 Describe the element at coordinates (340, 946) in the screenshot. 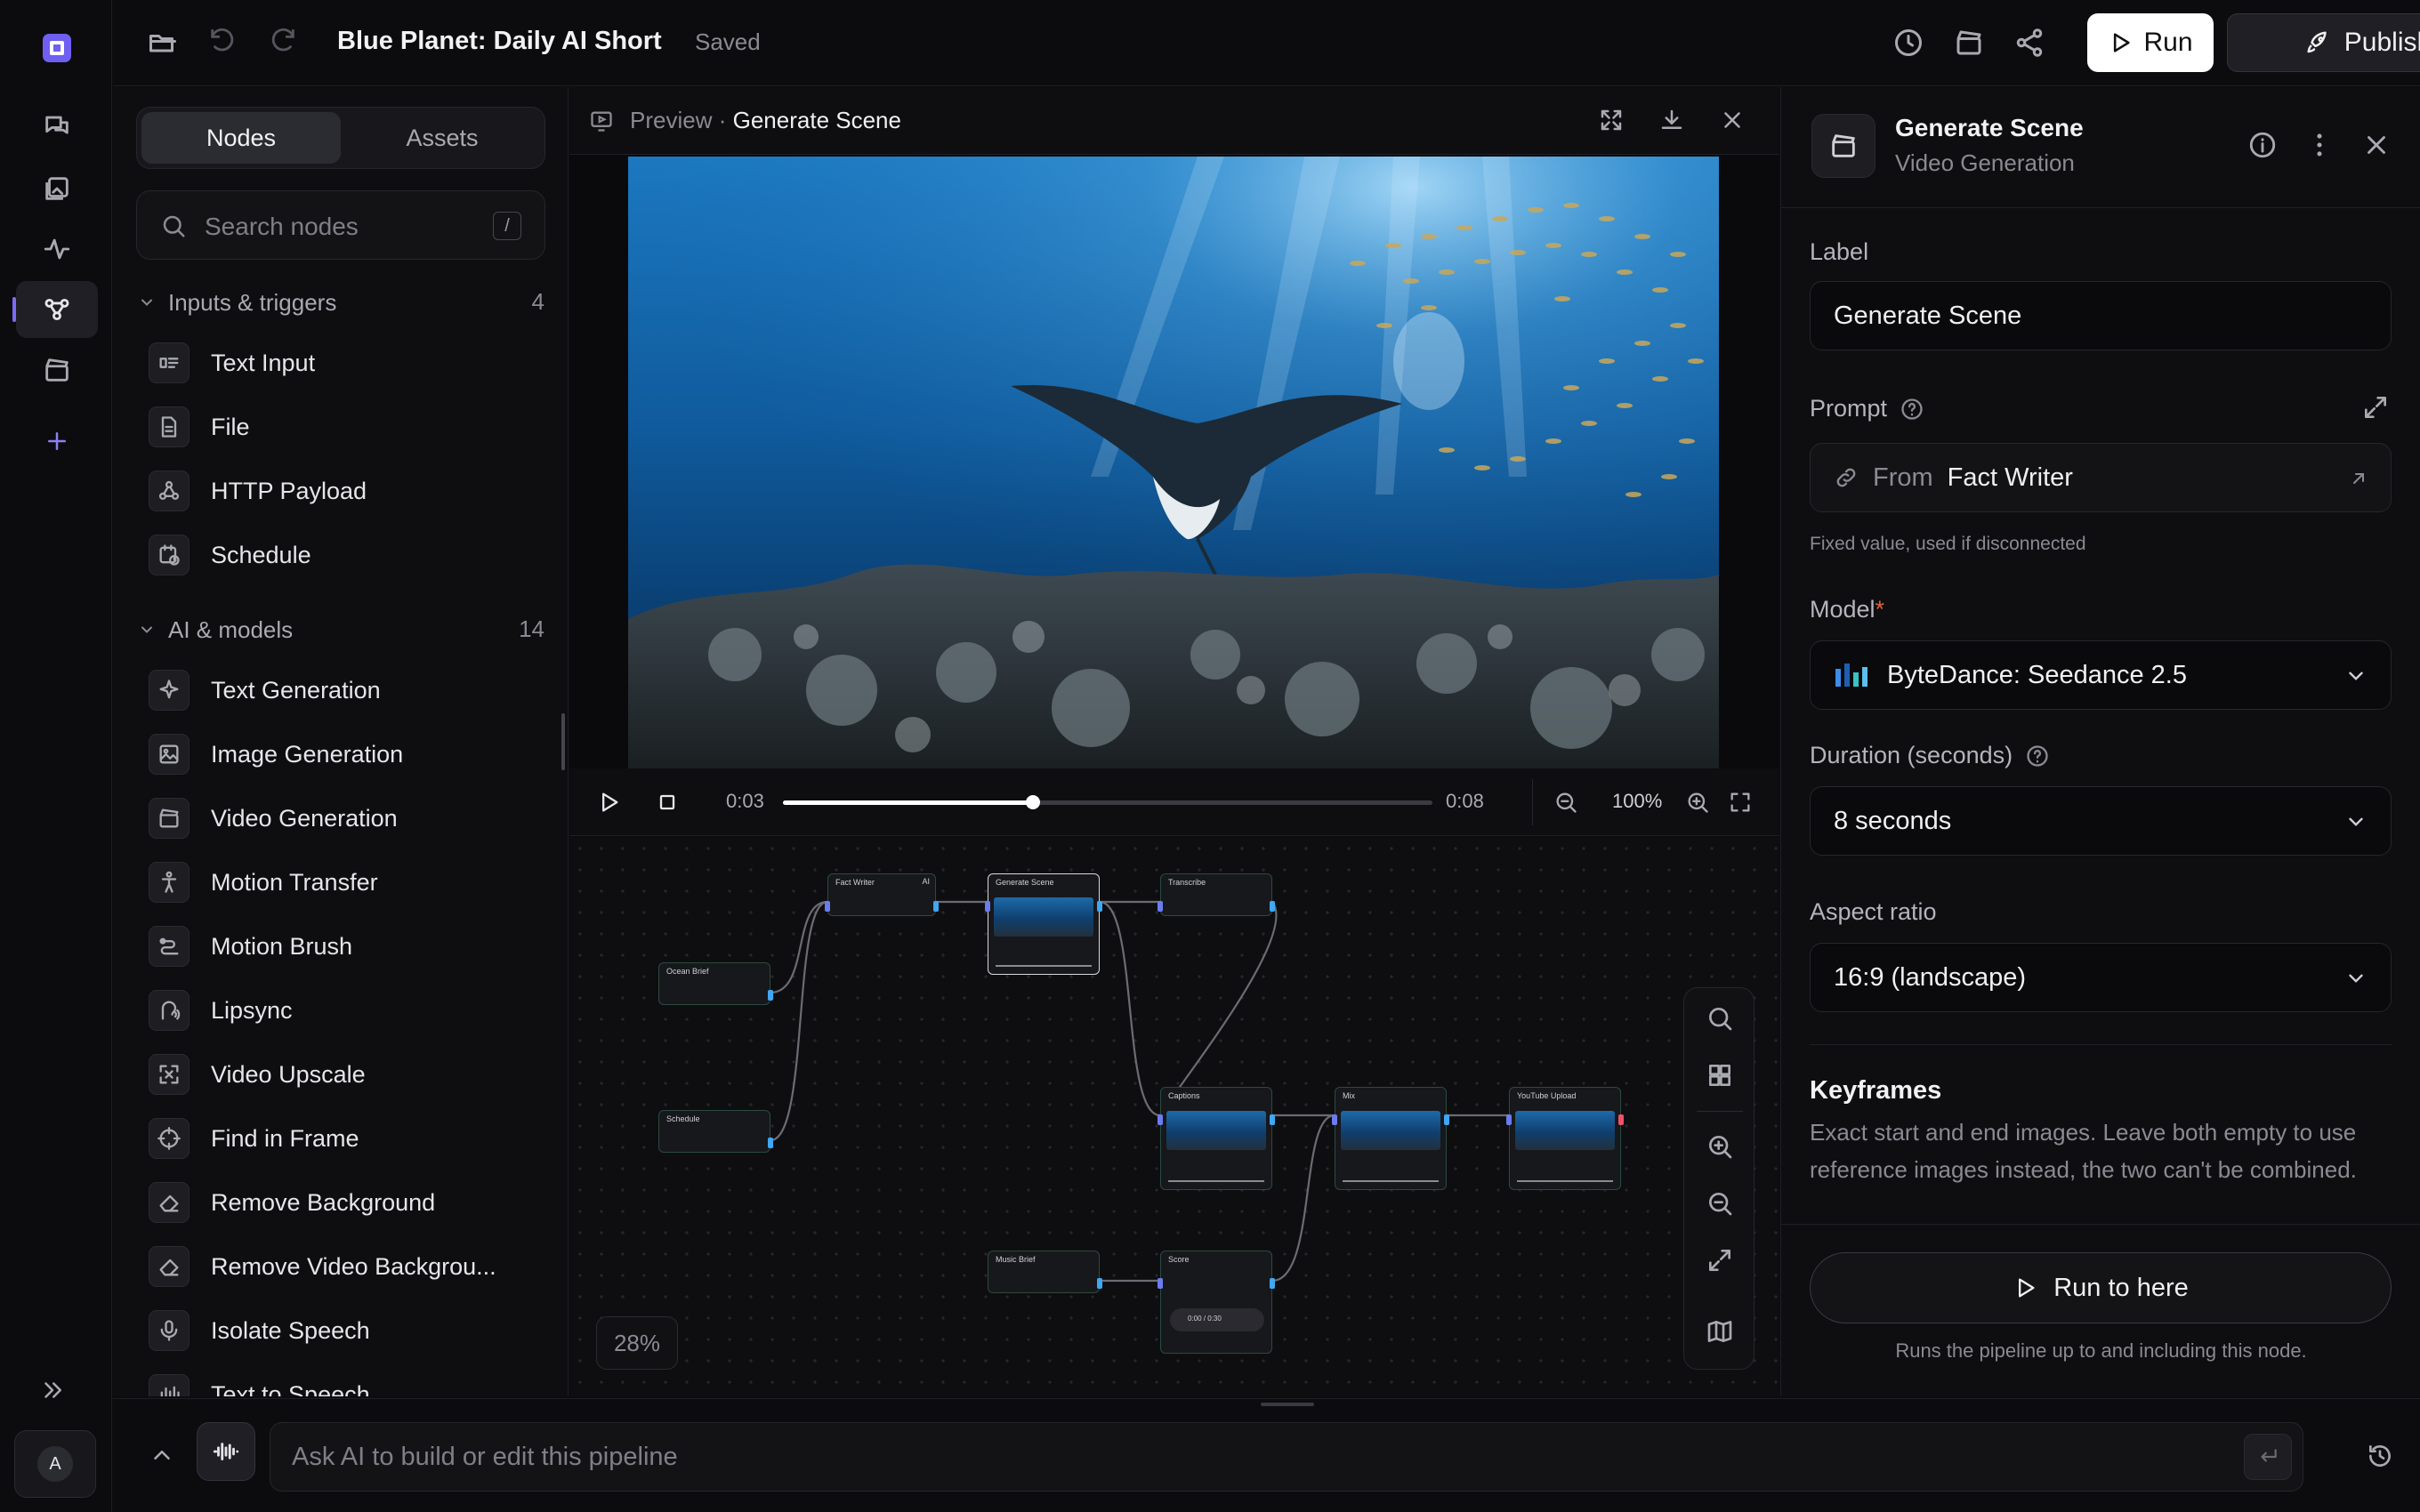

I see `node-item-motion-brush: Motion Brush` at that location.